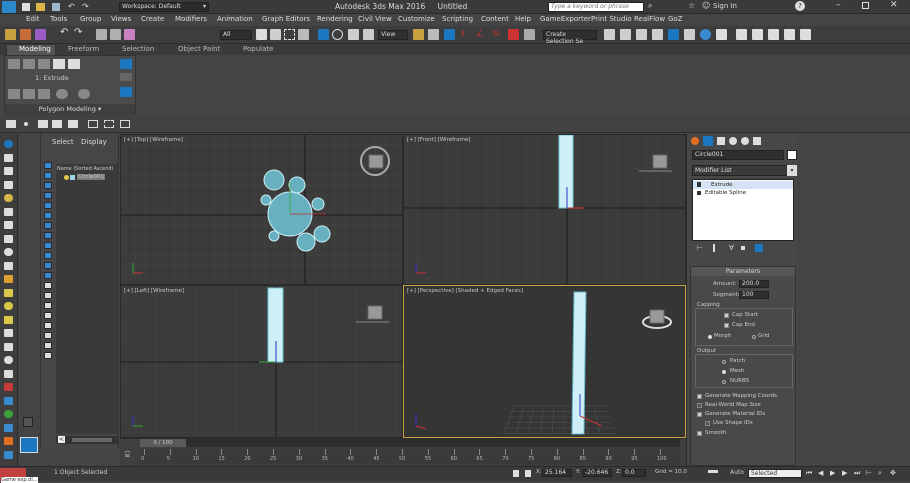 The image size is (910, 483). Describe the element at coordinates (743, 248) in the screenshot. I see `remove-modifier-icon` at that location.